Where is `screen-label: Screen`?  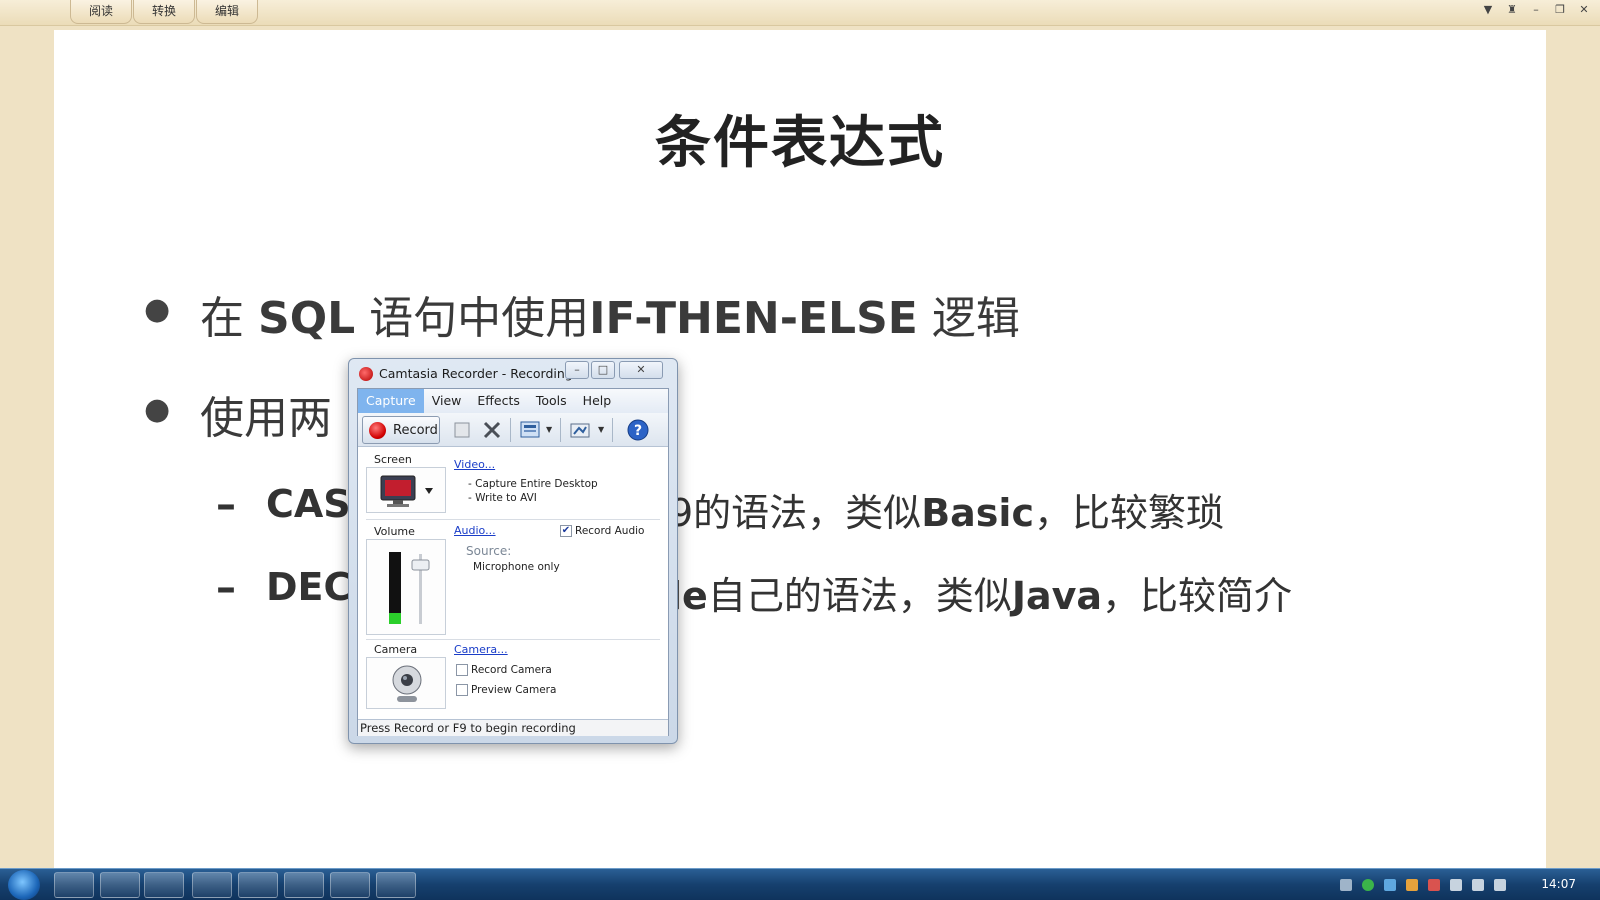
screen-label: Screen is located at coordinates (393, 459).